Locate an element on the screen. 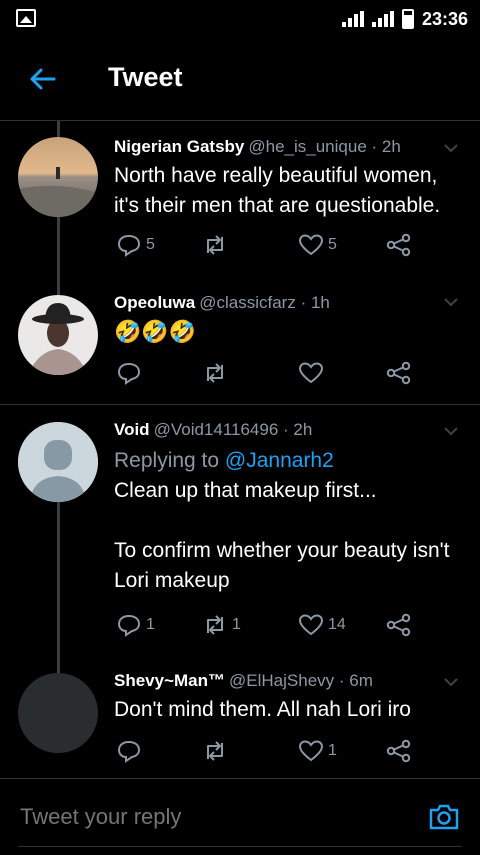 The width and height of the screenshot is (480, 855). author-name: Shevy~Man™ is located at coordinates (169, 680).